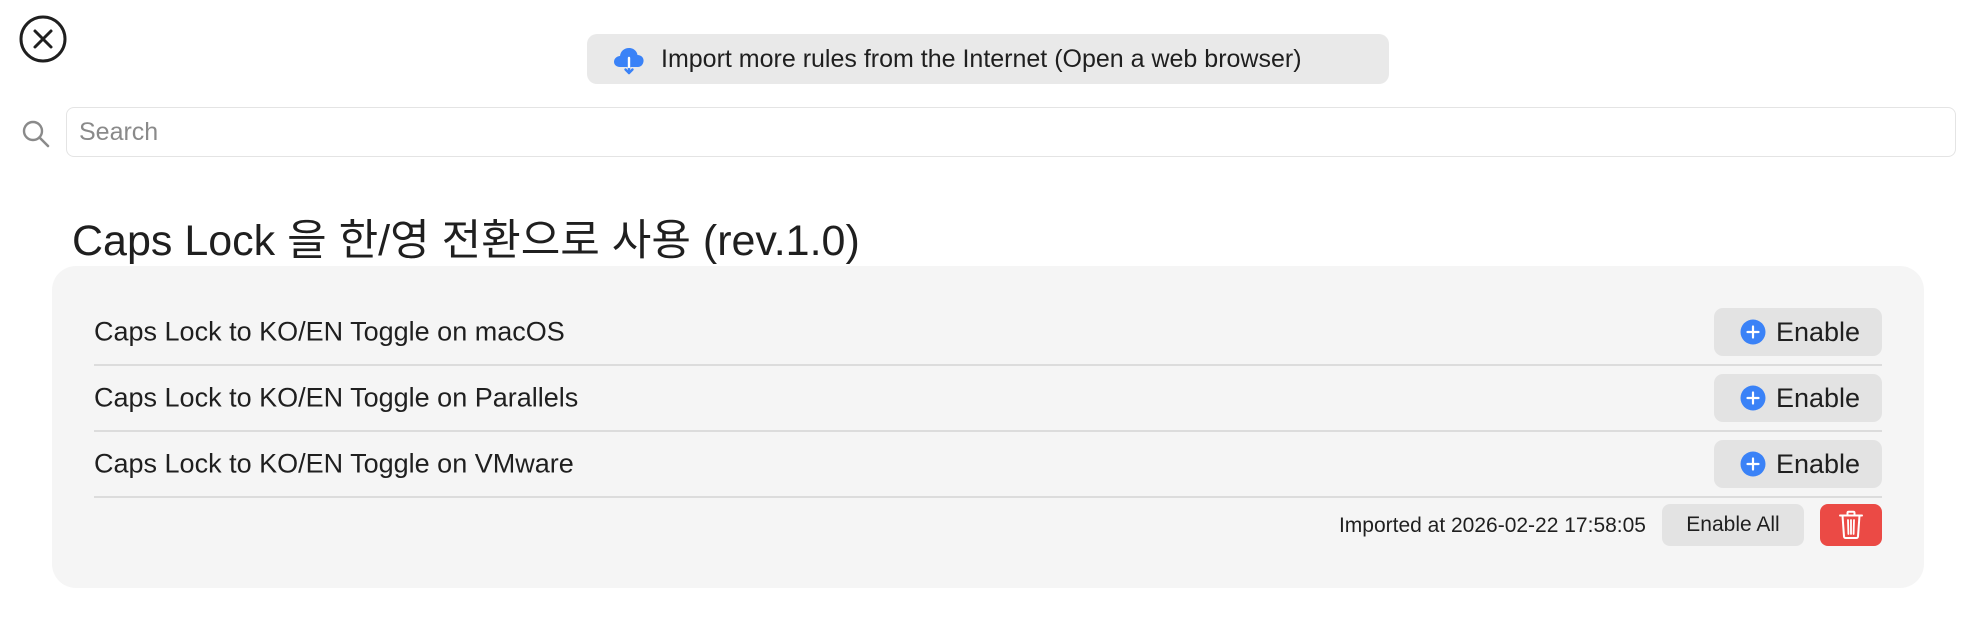 This screenshot has height=638, width=1966. Describe the element at coordinates (334, 463) in the screenshot. I see `rule-label: Caps Lock to KO/EN Toggle on VMware` at that location.